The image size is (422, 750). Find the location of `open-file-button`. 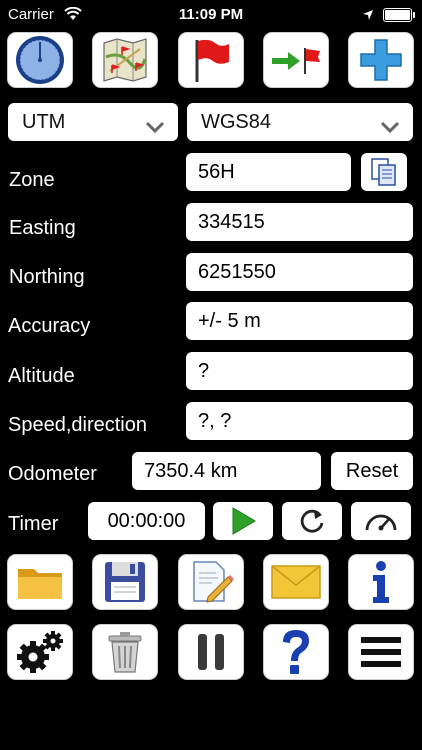

open-file-button is located at coordinates (40, 582).